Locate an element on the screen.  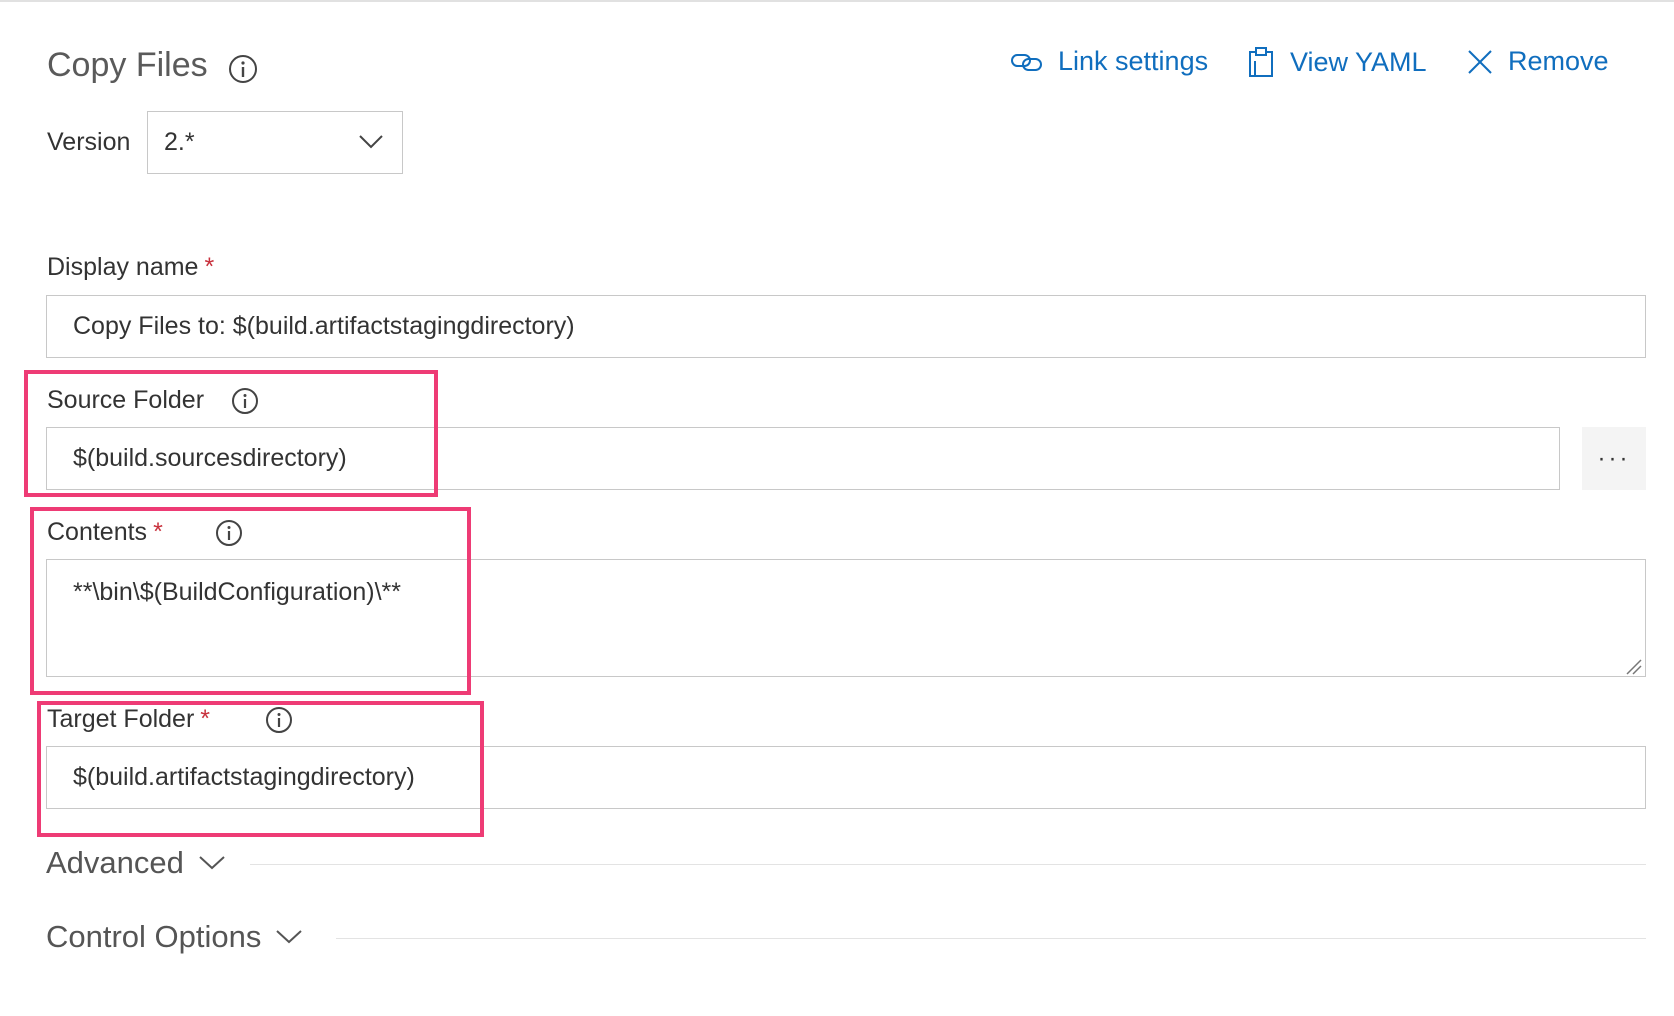
link-icon is located at coordinates (1026, 62).